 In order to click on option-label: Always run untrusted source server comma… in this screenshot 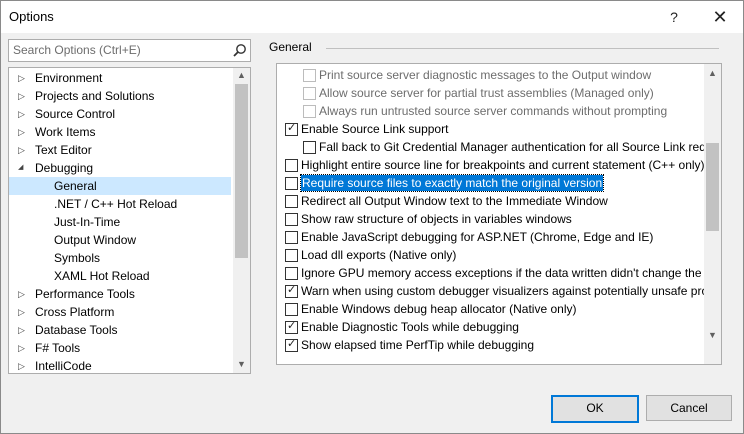, I will do `click(493, 111)`.